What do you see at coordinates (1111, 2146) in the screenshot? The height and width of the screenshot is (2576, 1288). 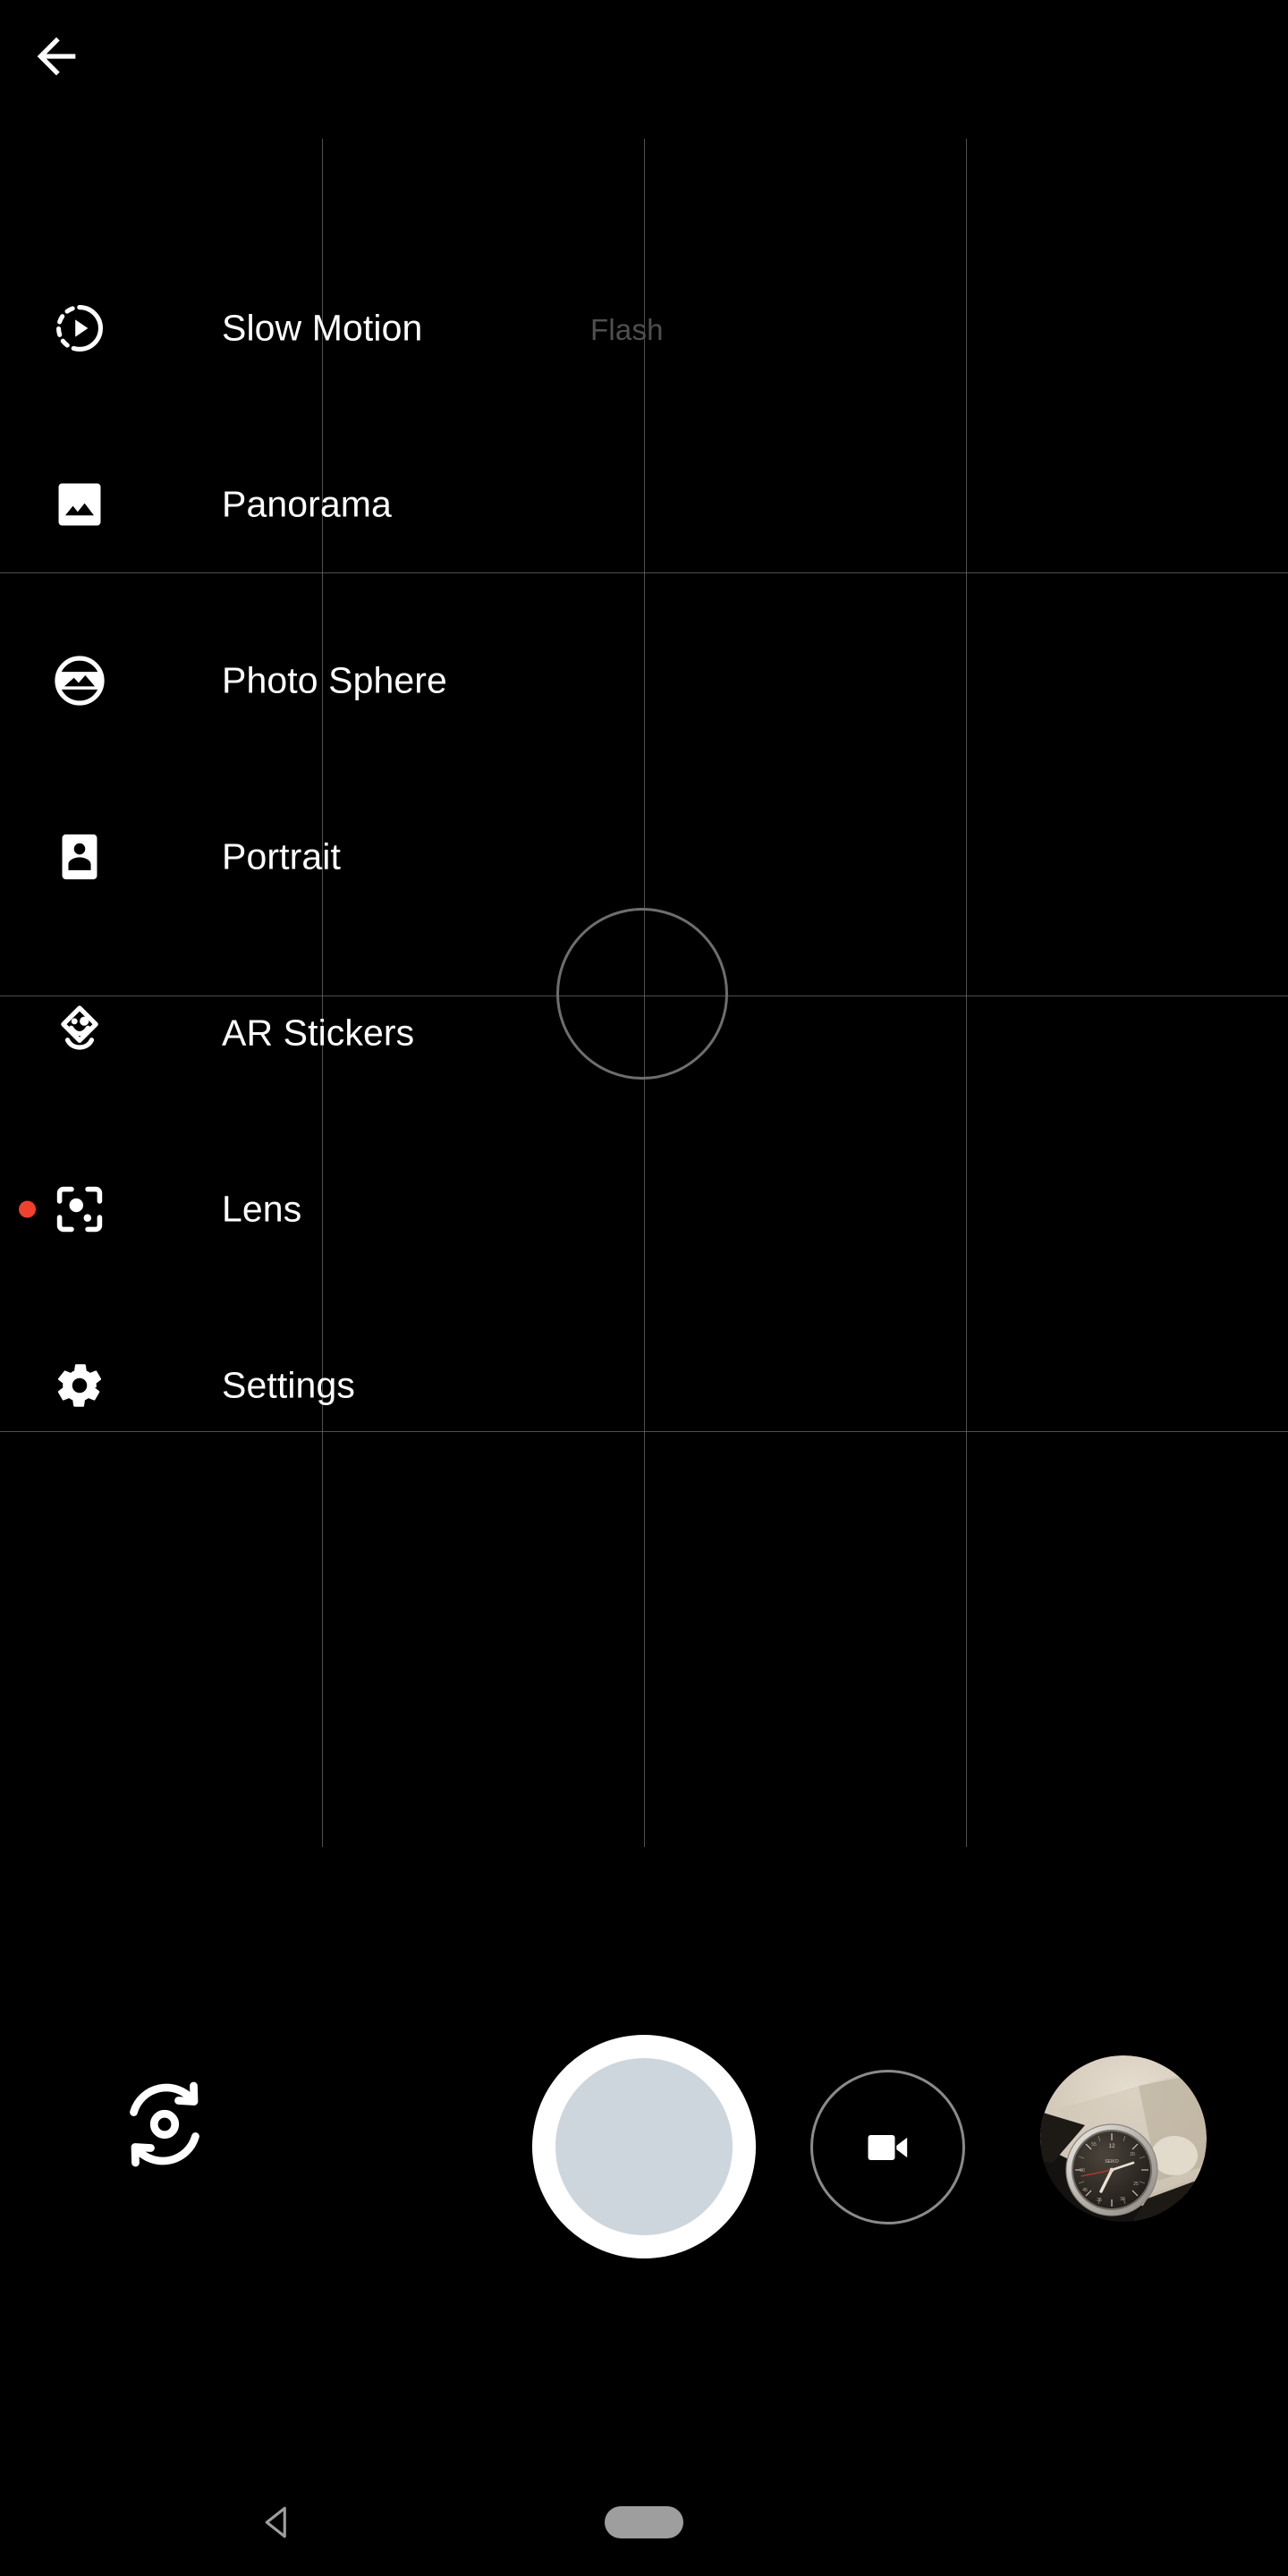 I see `svg-text: 12` at bounding box center [1111, 2146].